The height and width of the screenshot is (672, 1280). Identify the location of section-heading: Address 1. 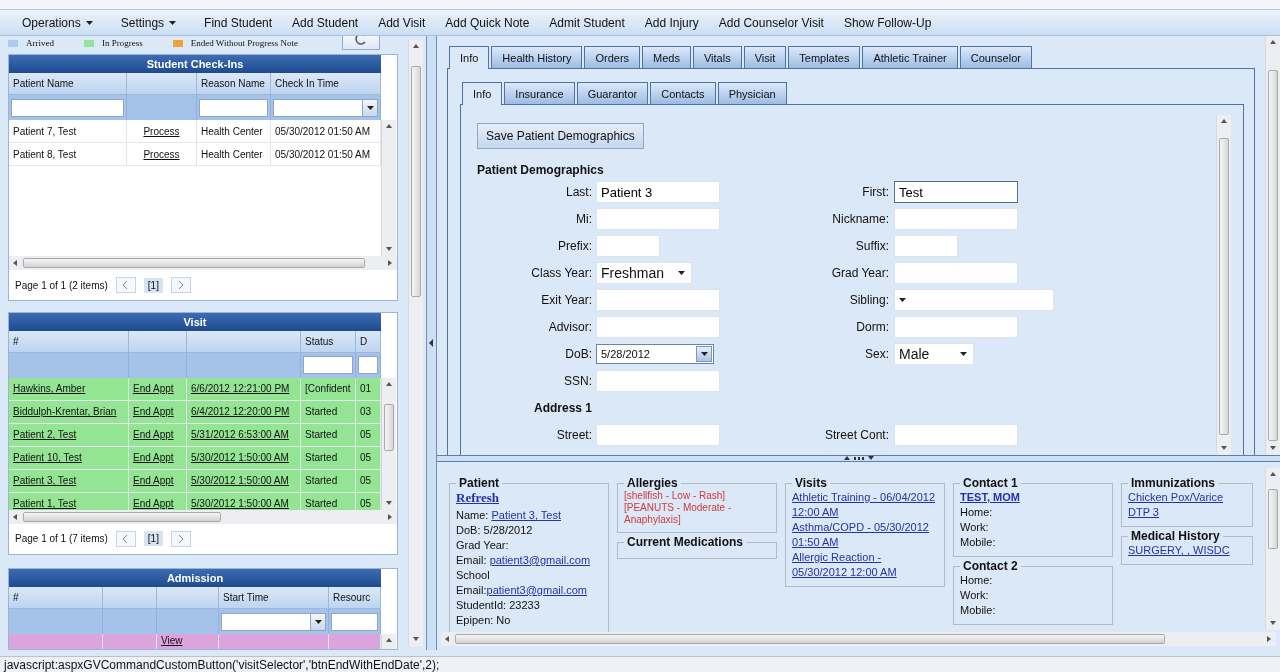
(562, 408).